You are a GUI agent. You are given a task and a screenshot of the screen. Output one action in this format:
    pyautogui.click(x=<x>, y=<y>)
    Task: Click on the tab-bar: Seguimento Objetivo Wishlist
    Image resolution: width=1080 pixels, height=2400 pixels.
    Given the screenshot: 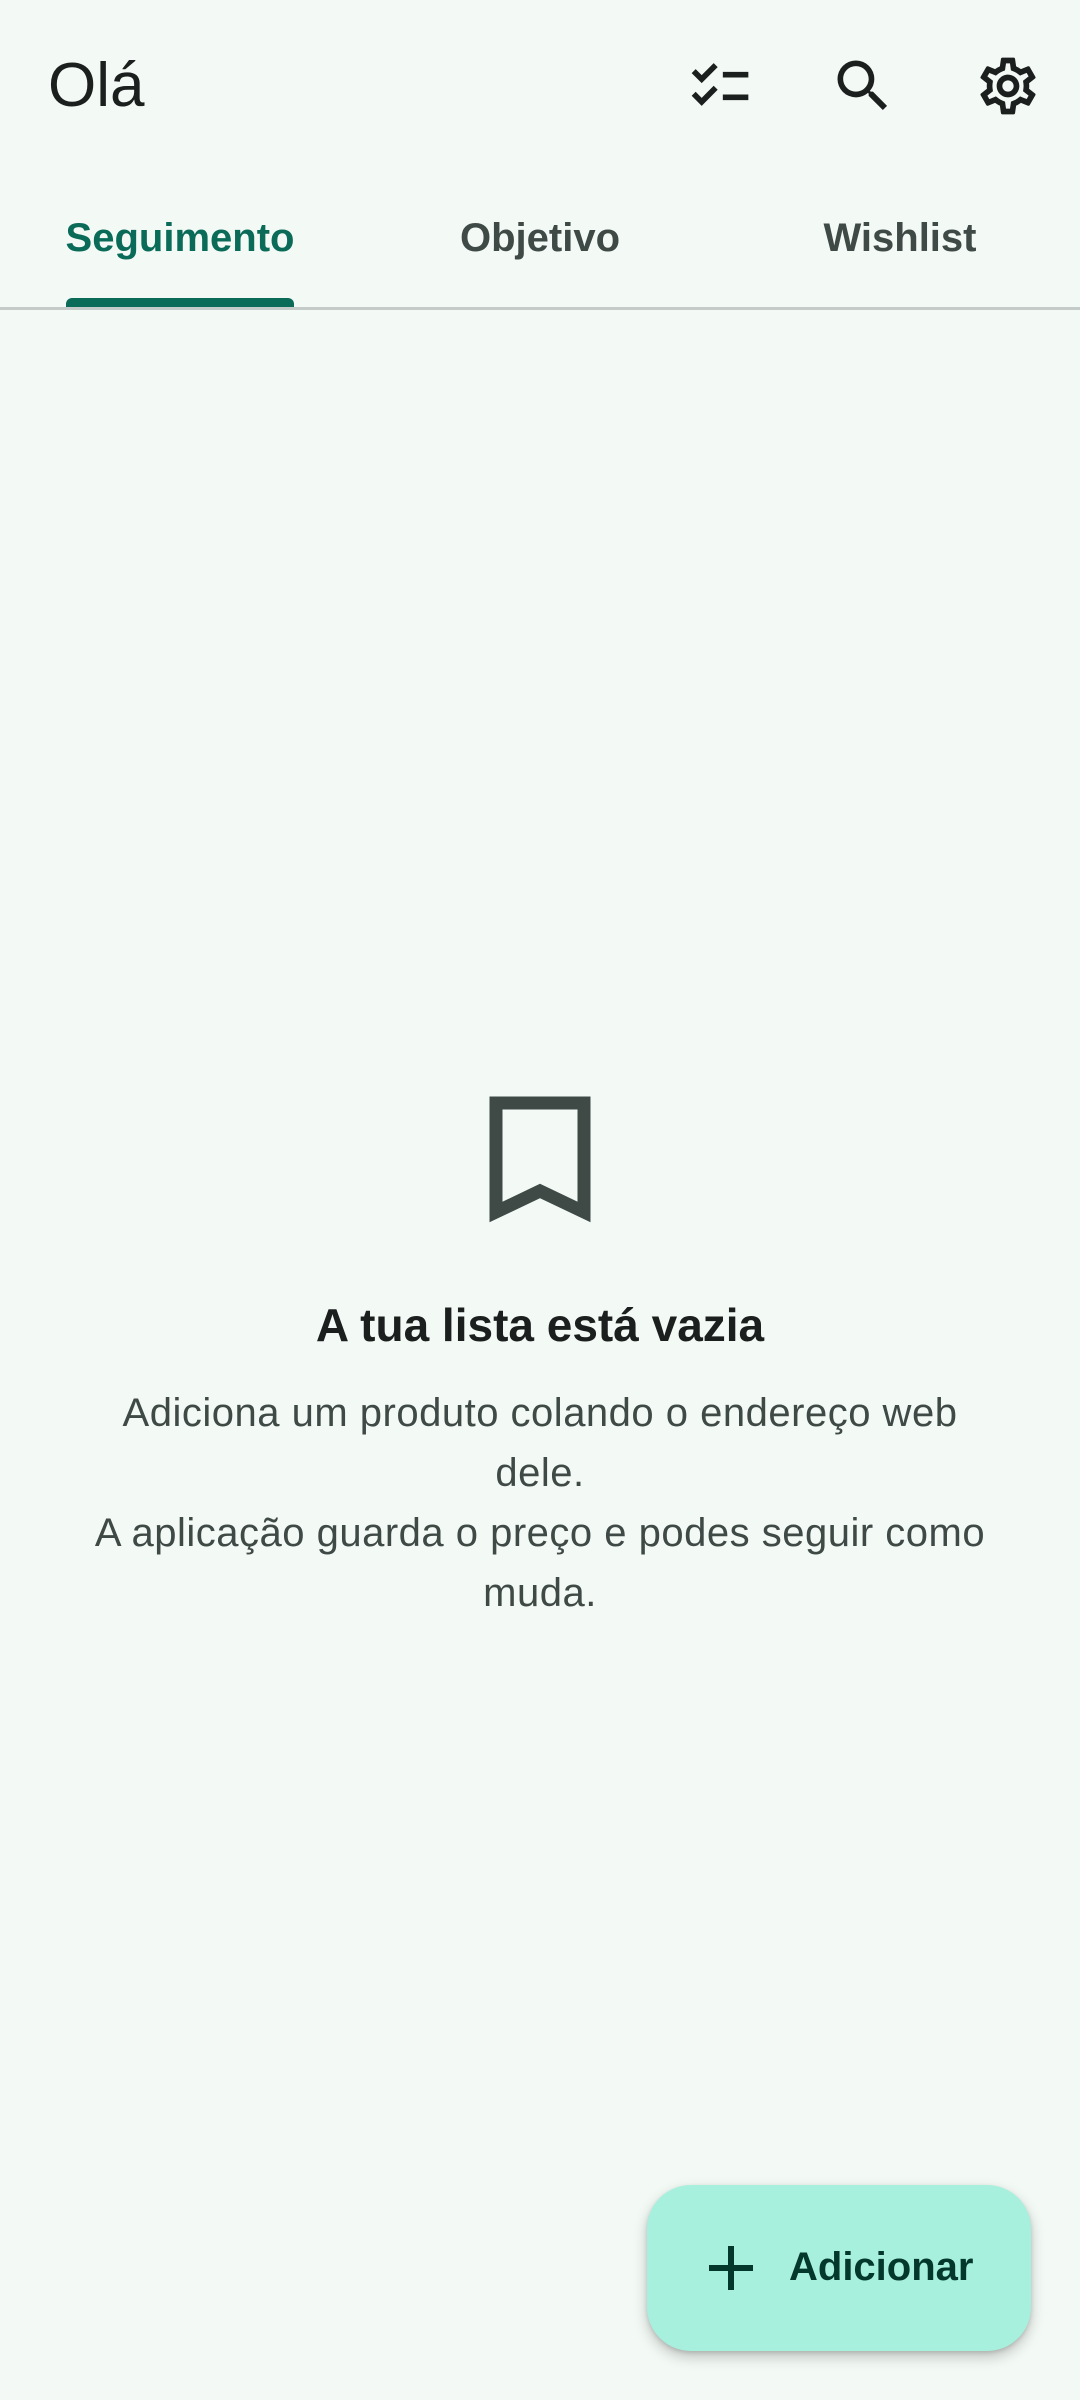 What is the action you would take?
    pyautogui.click(x=540, y=240)
    